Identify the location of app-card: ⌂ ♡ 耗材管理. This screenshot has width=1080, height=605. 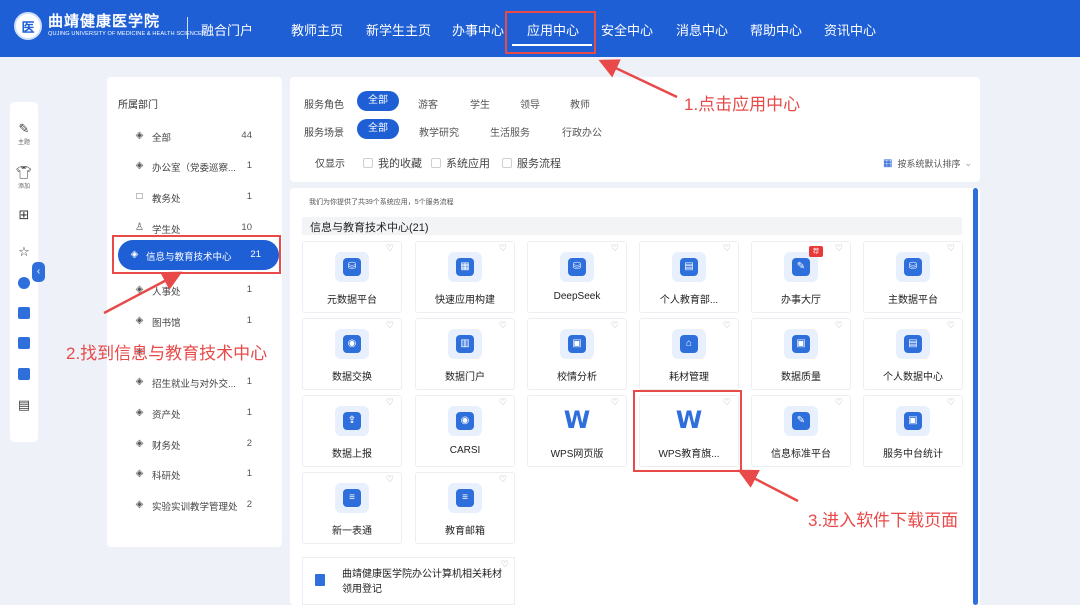
(689, 354).